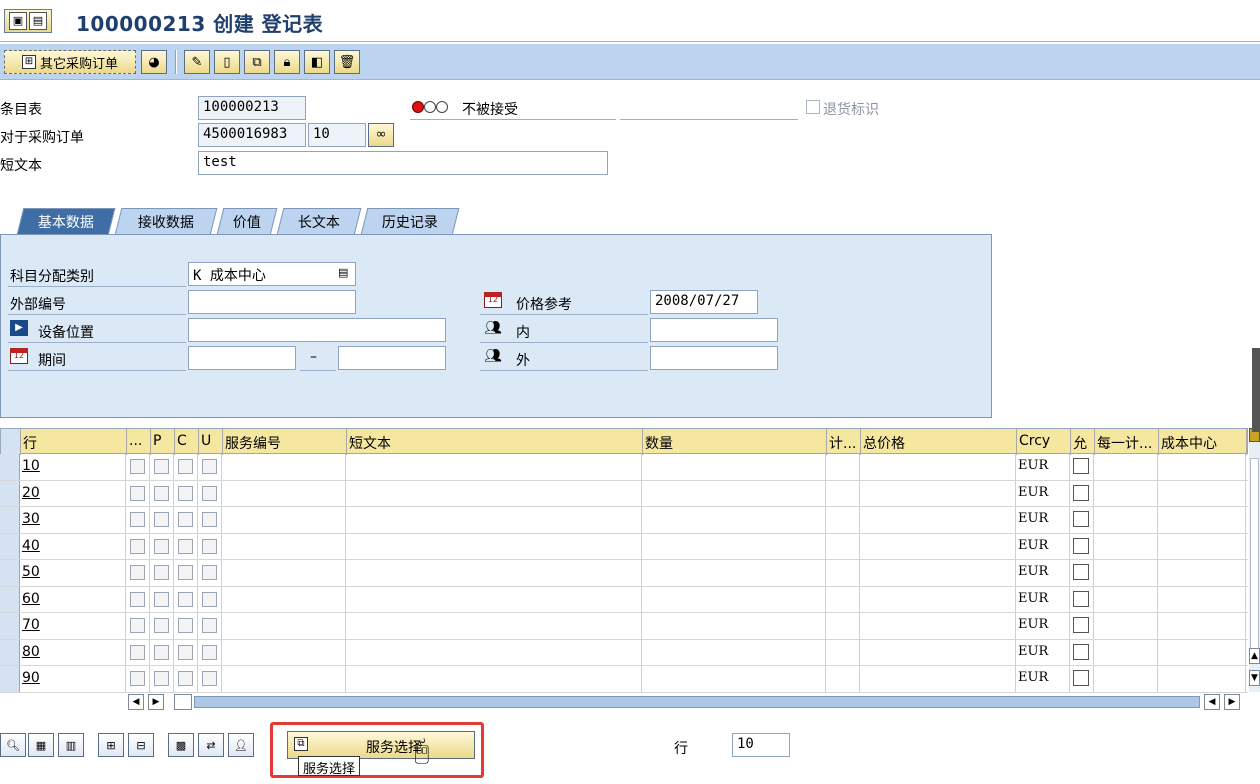  What do you see at coordinates (227, 62) in the screenshot?
I see `create-button: ▯` at bounding box center [227, 62].